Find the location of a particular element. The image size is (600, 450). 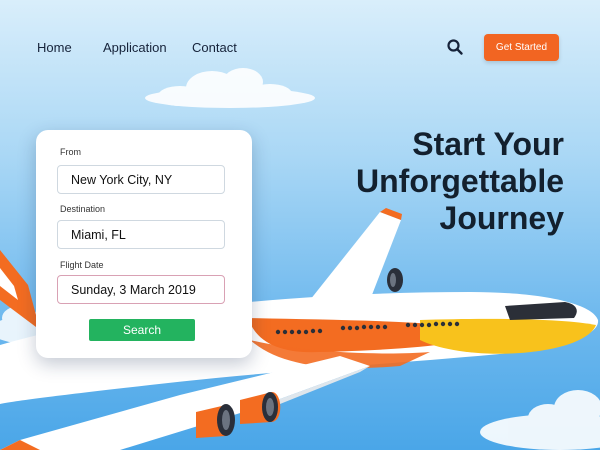

nav-link-application: Application is located at coordinates (135, 47).